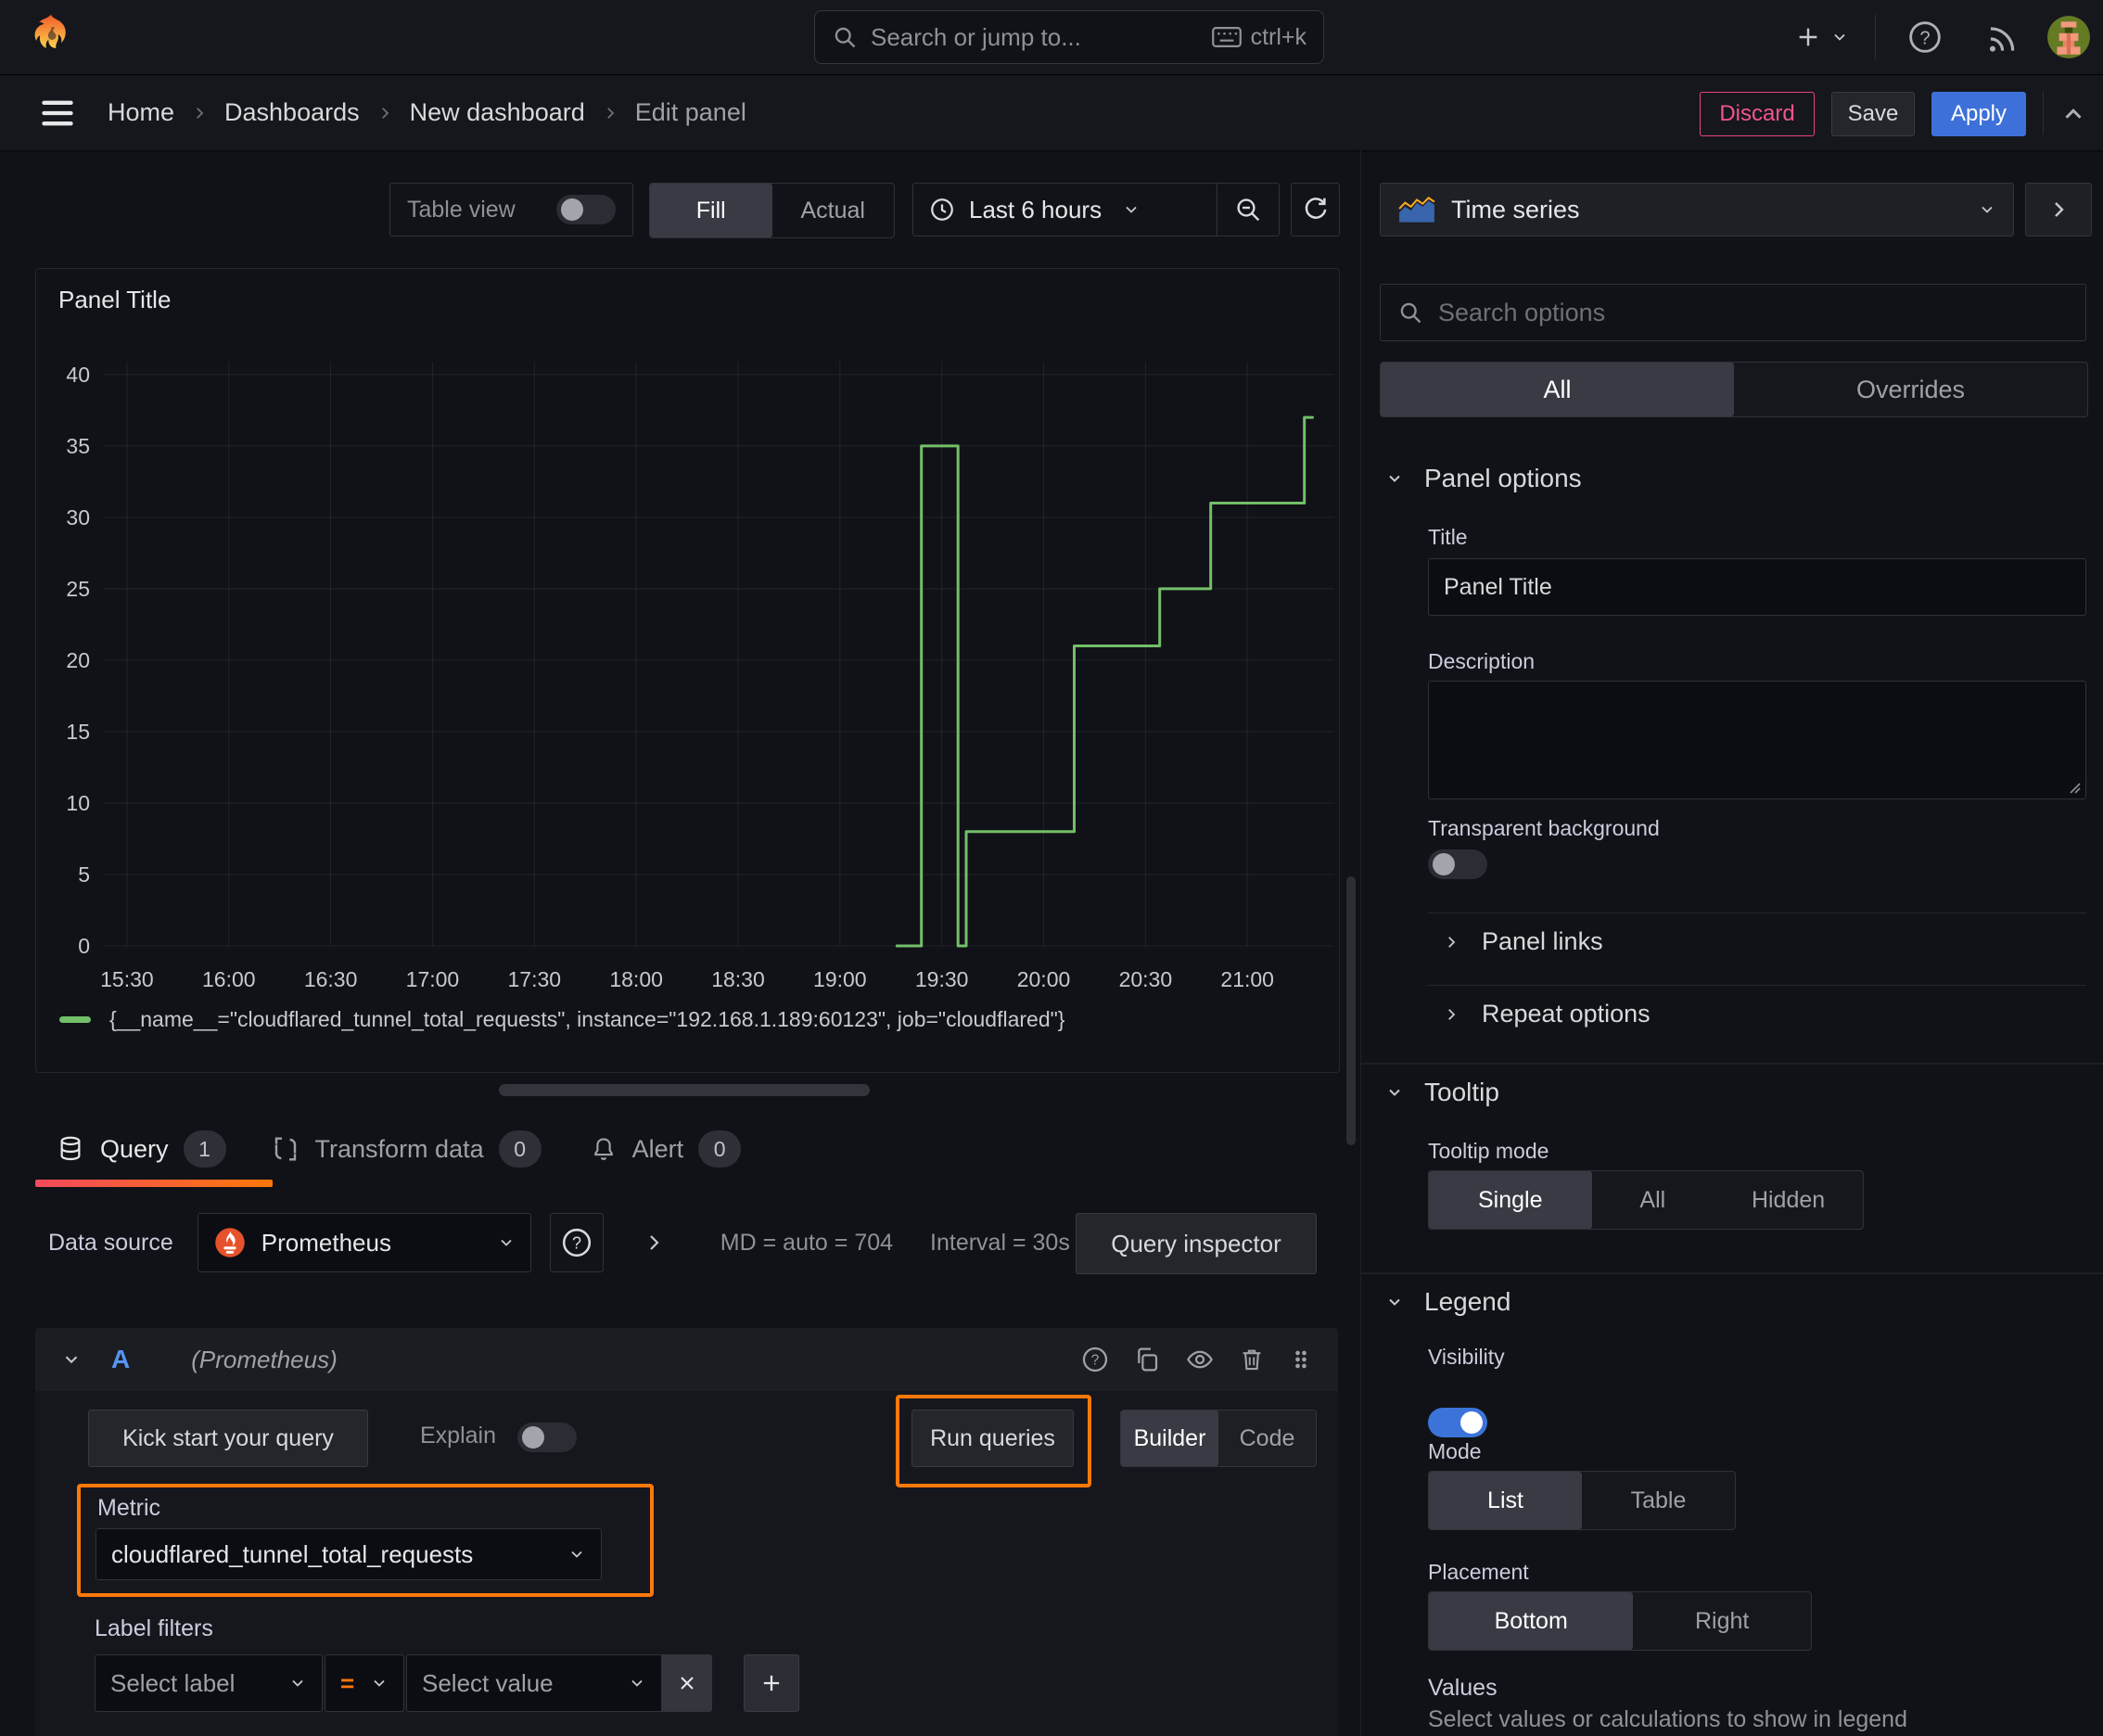 The height and width of the screenshot is (1736, 2103). What do you see at coordinates (603, 1149) in the screenshot?
I see `bell-icon` at bounding box center [603, 1149].